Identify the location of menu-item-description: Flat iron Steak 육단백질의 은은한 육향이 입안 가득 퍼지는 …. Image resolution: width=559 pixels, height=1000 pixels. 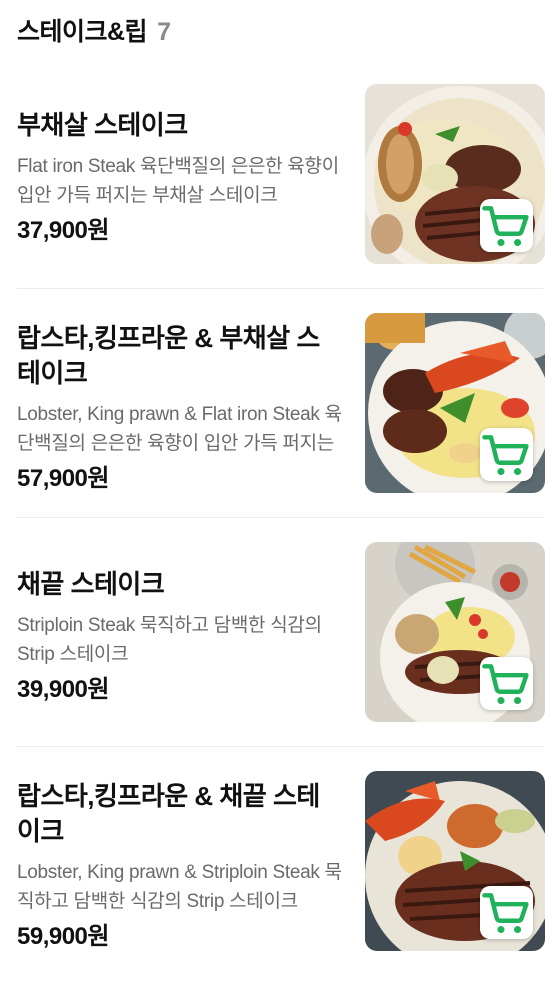
(178, 181).